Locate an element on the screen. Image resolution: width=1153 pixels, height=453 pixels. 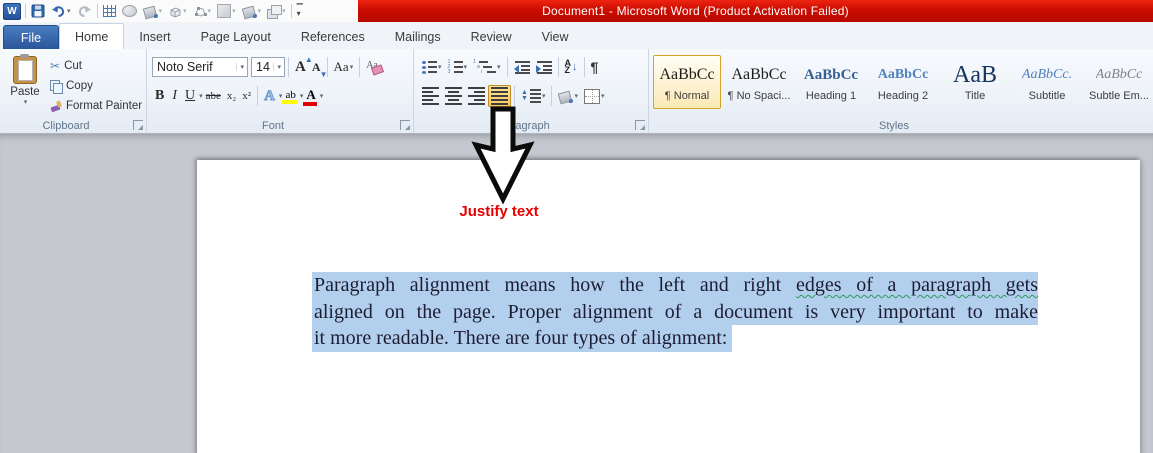
font-size-dropdown: ▾ is located at coordinates (278, 67).